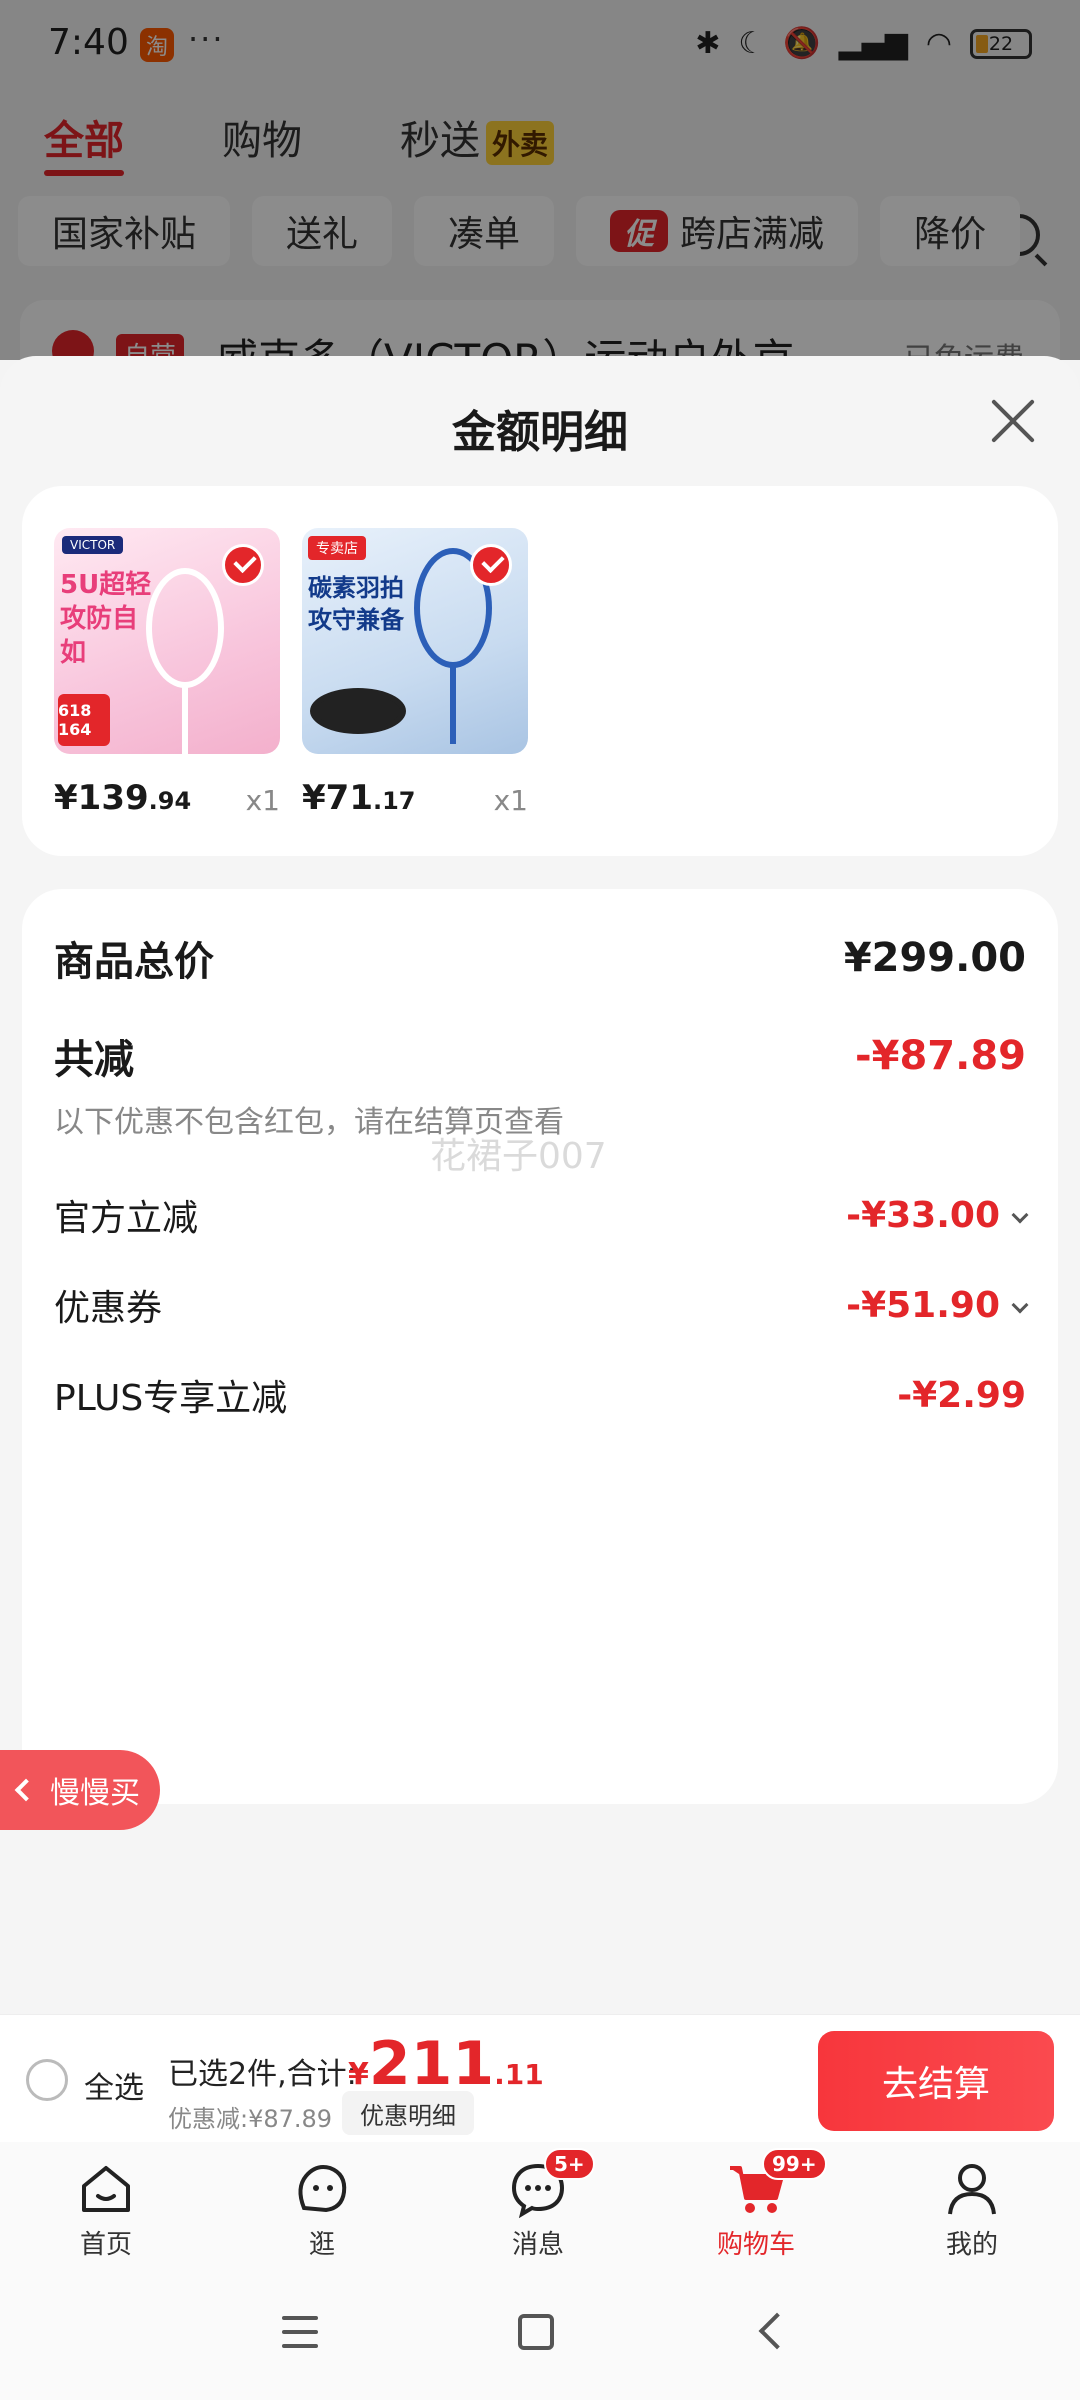 This screenshot has height=2400, width=1080. Describe the element at coordinates (47, 2080) in the screenshot. I see `select-all-radio` at that location.